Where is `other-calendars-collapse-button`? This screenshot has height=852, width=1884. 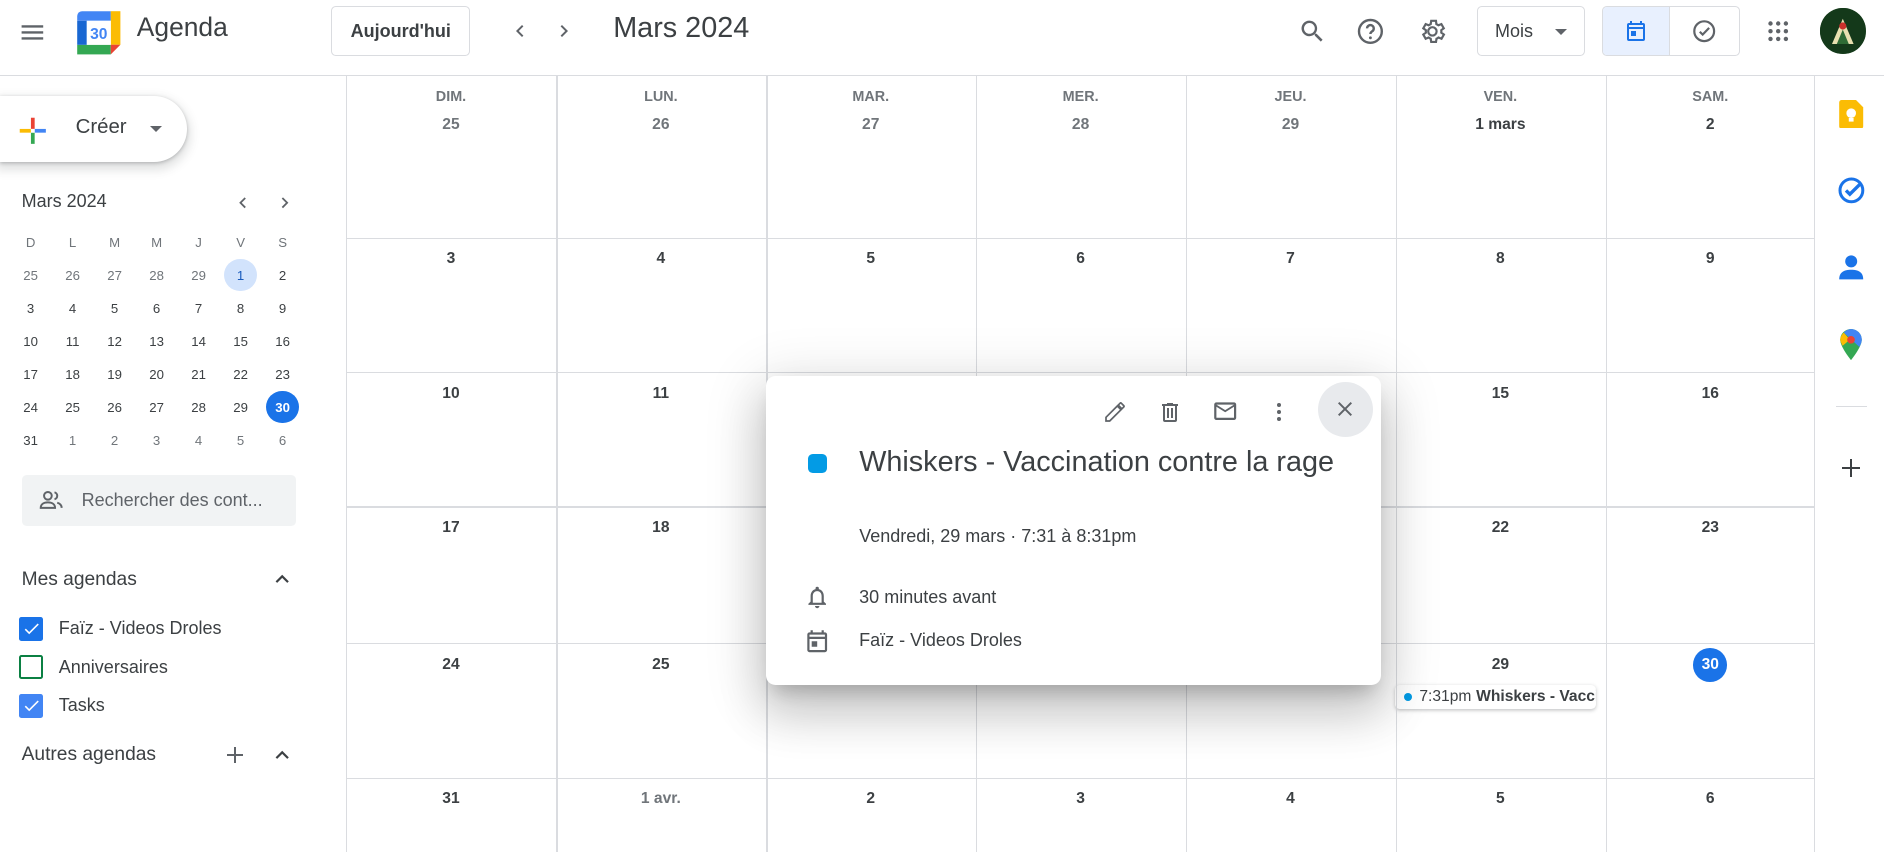
other-calendars-collapse-button is located at coordinates (282, 755).